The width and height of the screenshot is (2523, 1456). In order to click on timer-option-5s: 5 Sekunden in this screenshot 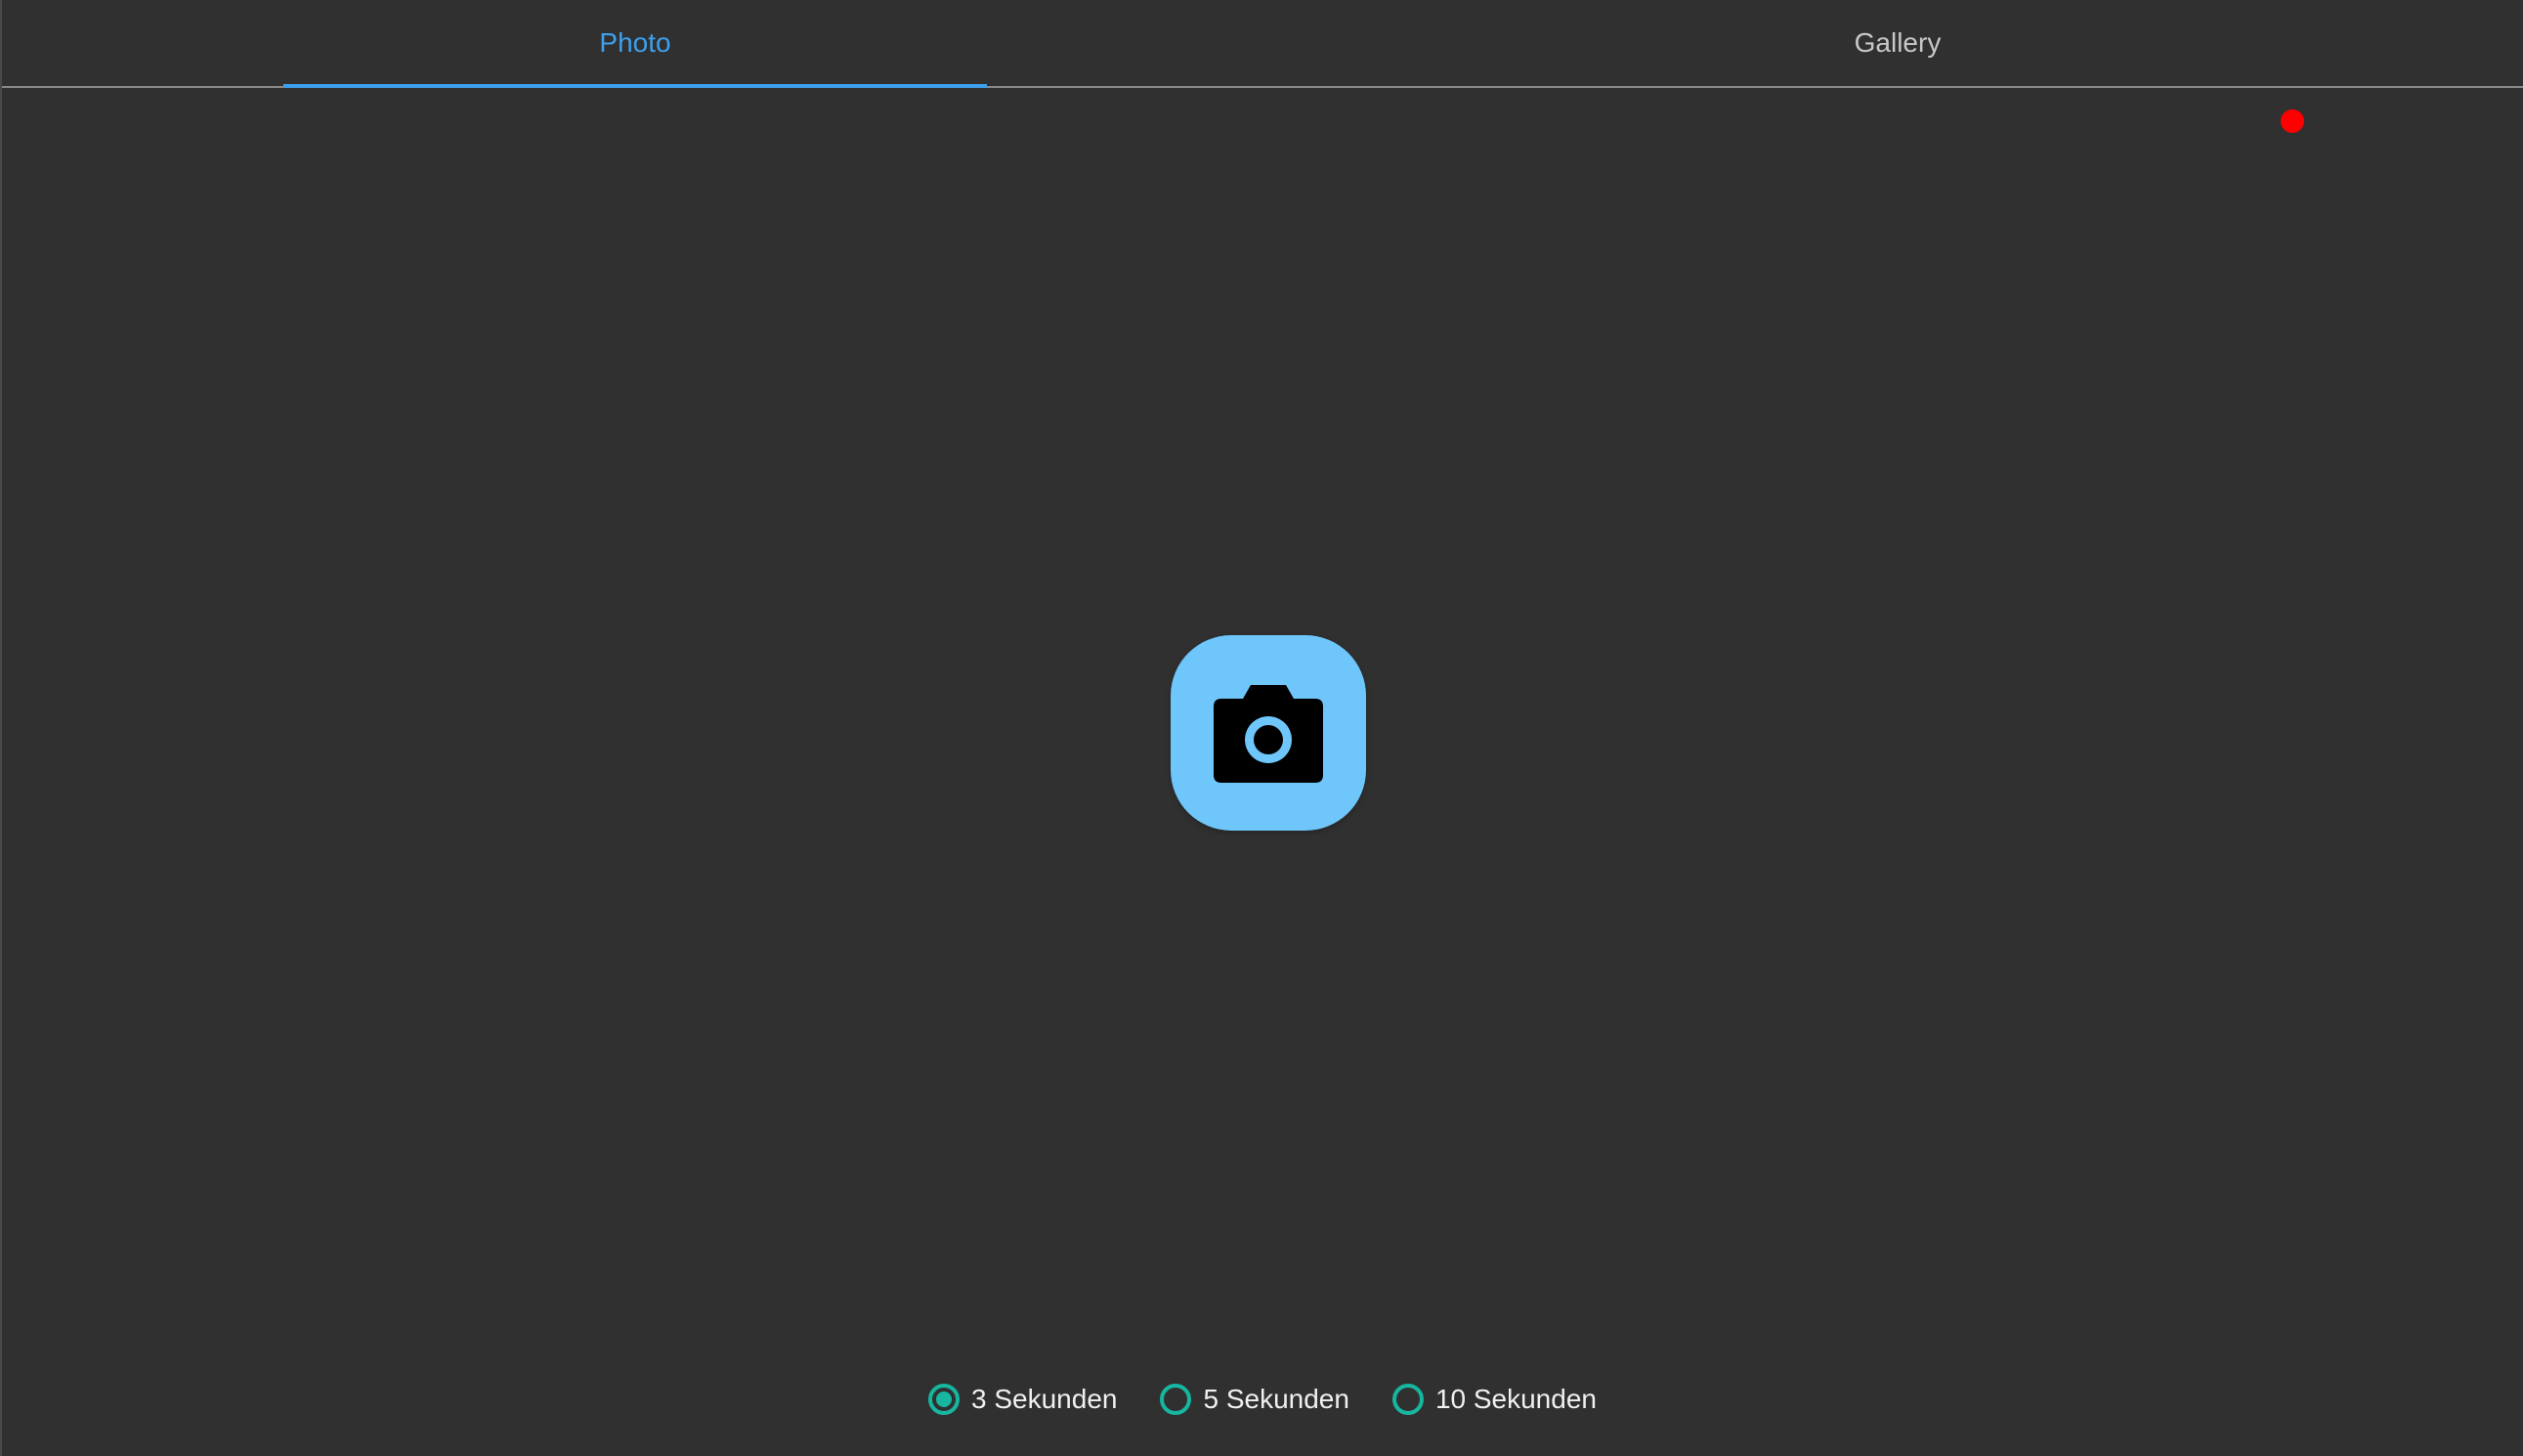, I will do `click(1255, 1399)`.